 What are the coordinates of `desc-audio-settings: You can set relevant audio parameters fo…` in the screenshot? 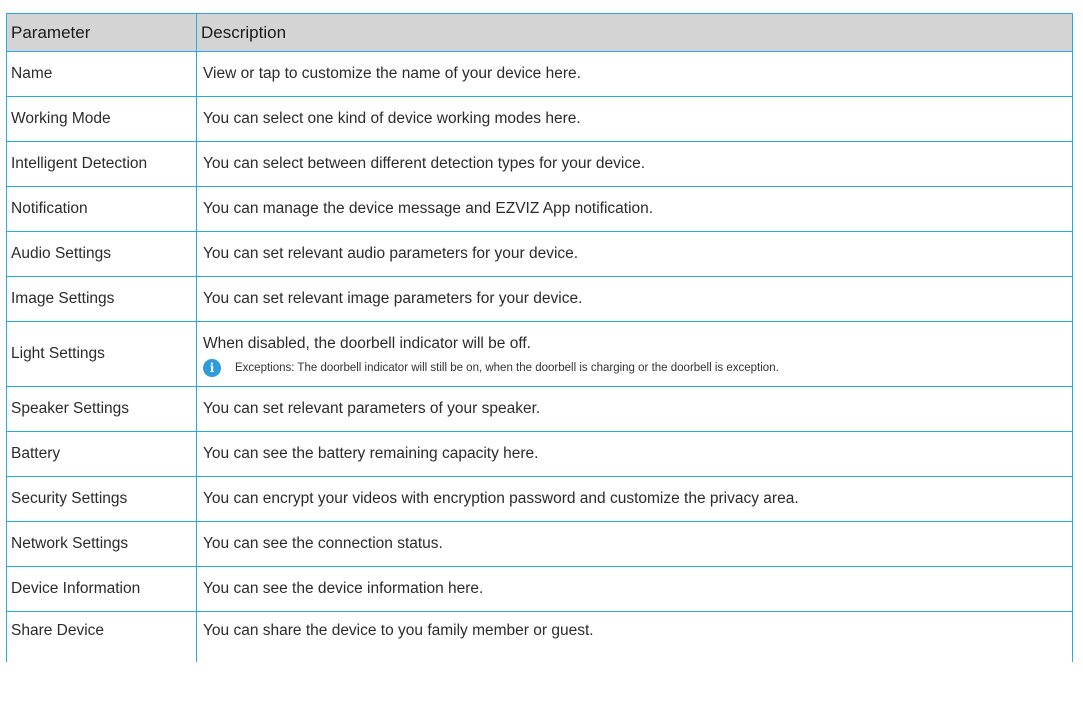 It's located at (634, 254).